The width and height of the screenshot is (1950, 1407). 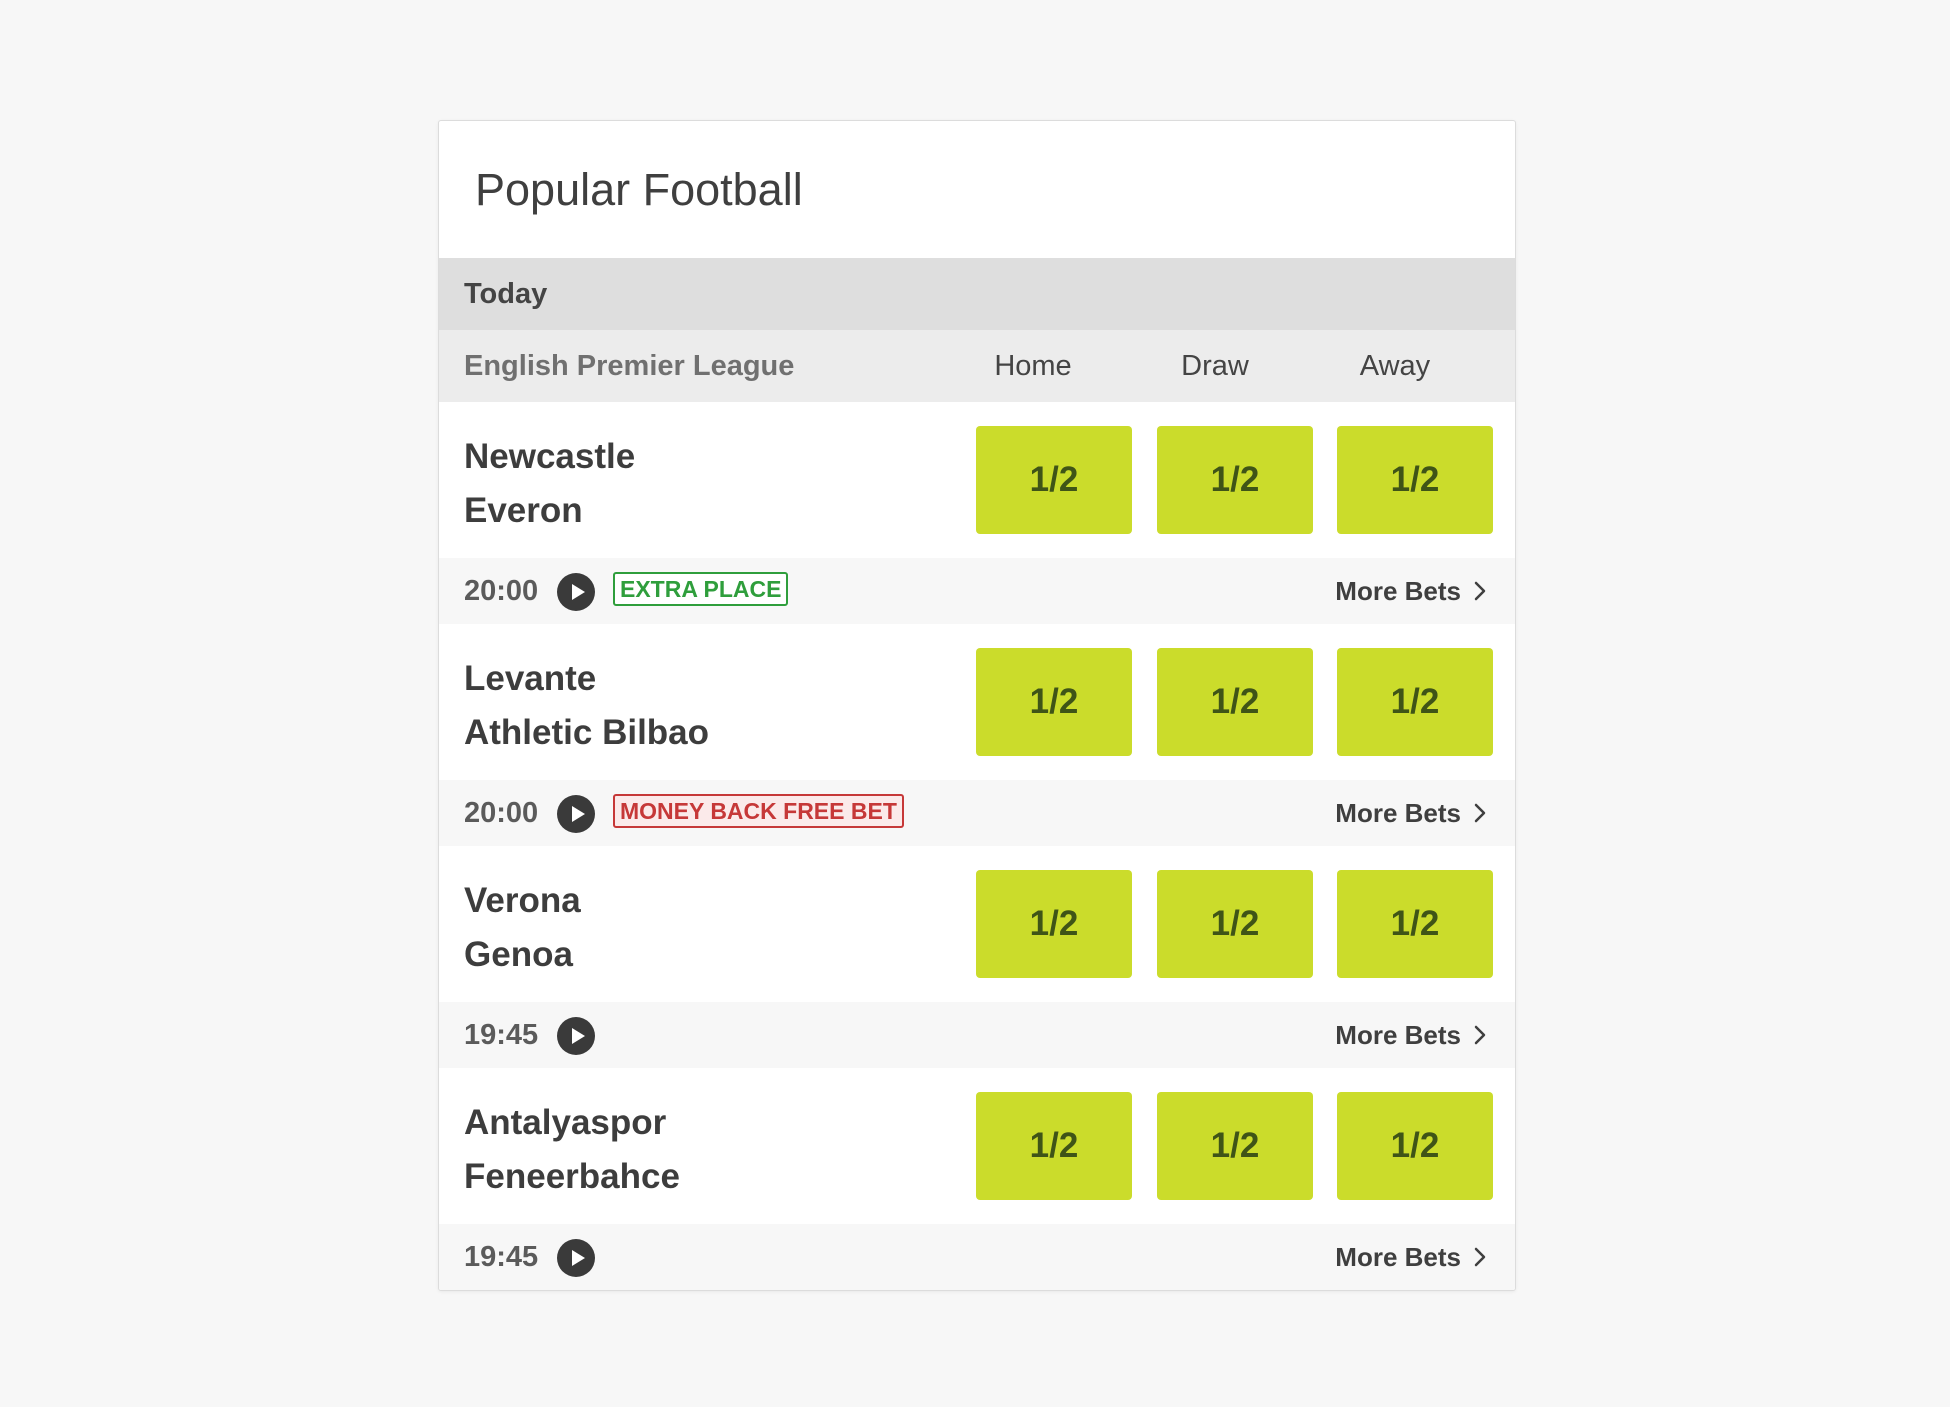 I want to click on away-team-name: Everon, so click(x=523, y=510).